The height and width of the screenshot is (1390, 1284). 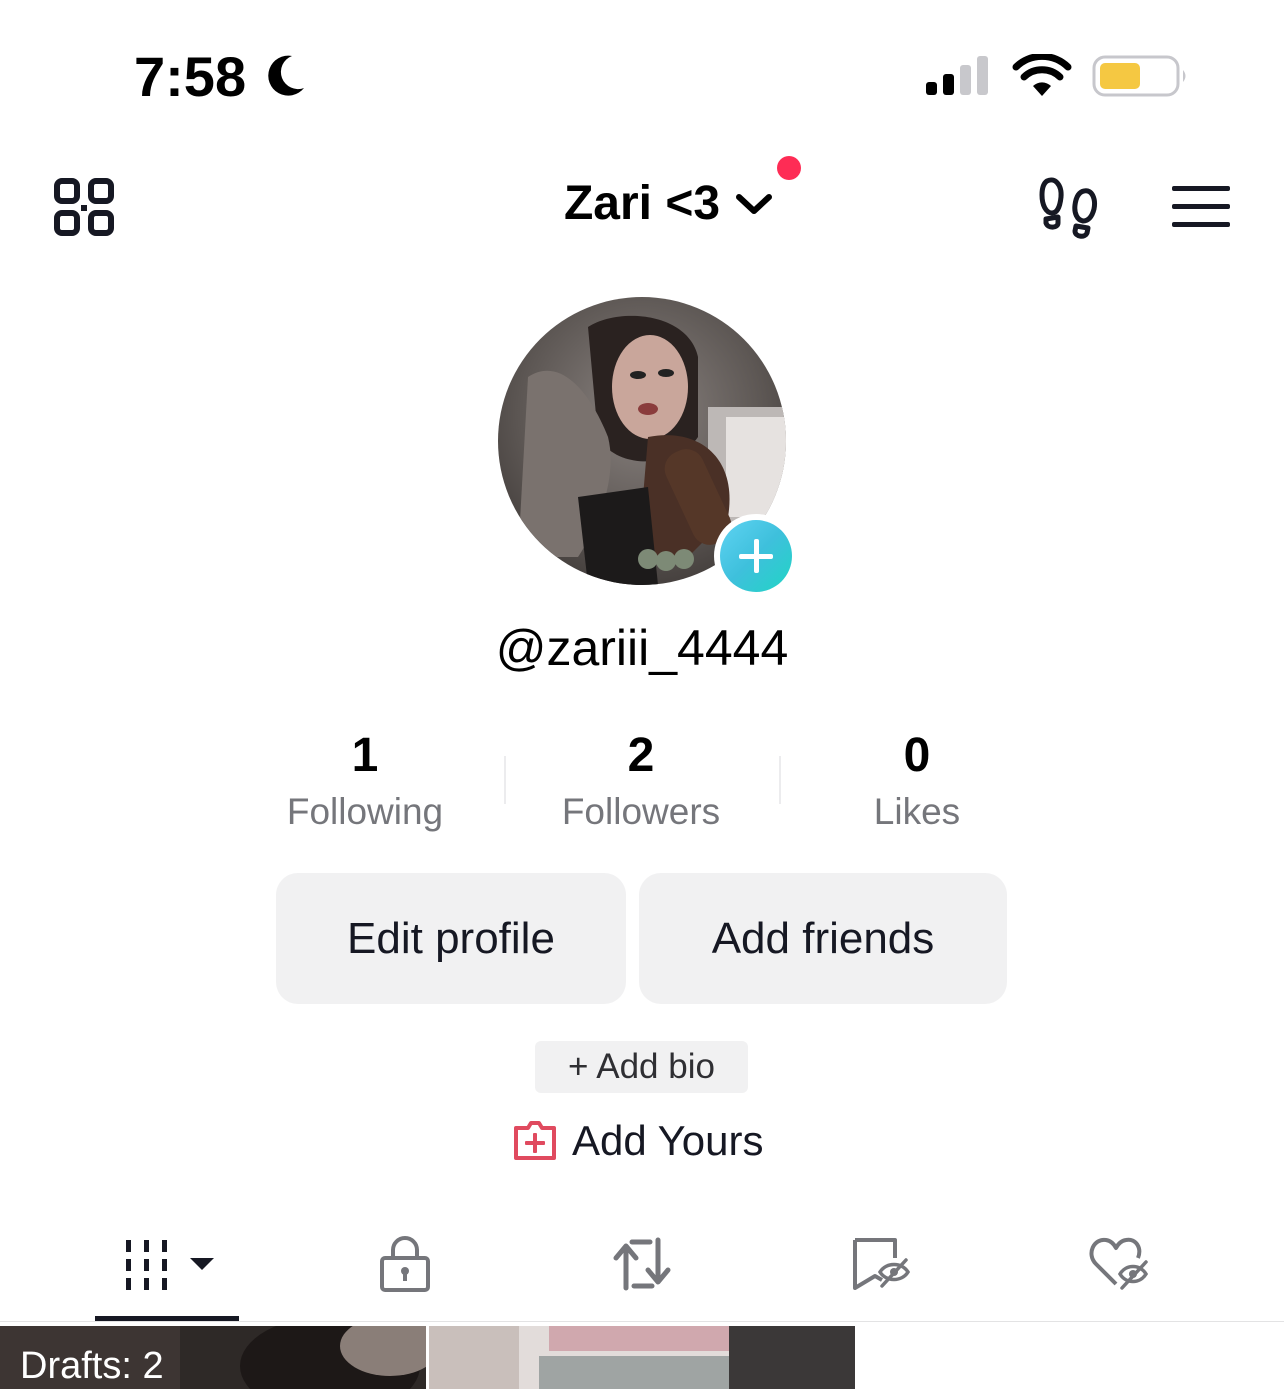 What do you see at coordinates (641, 811) in the screenshot?
I see `stat-followers-label: Followers` at bounding box center [641, 811].